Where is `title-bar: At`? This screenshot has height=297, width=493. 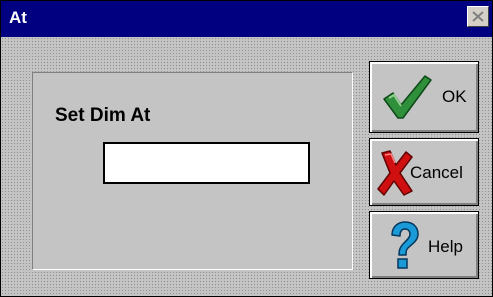
title-bar: At is located at coordinates (246, 19).